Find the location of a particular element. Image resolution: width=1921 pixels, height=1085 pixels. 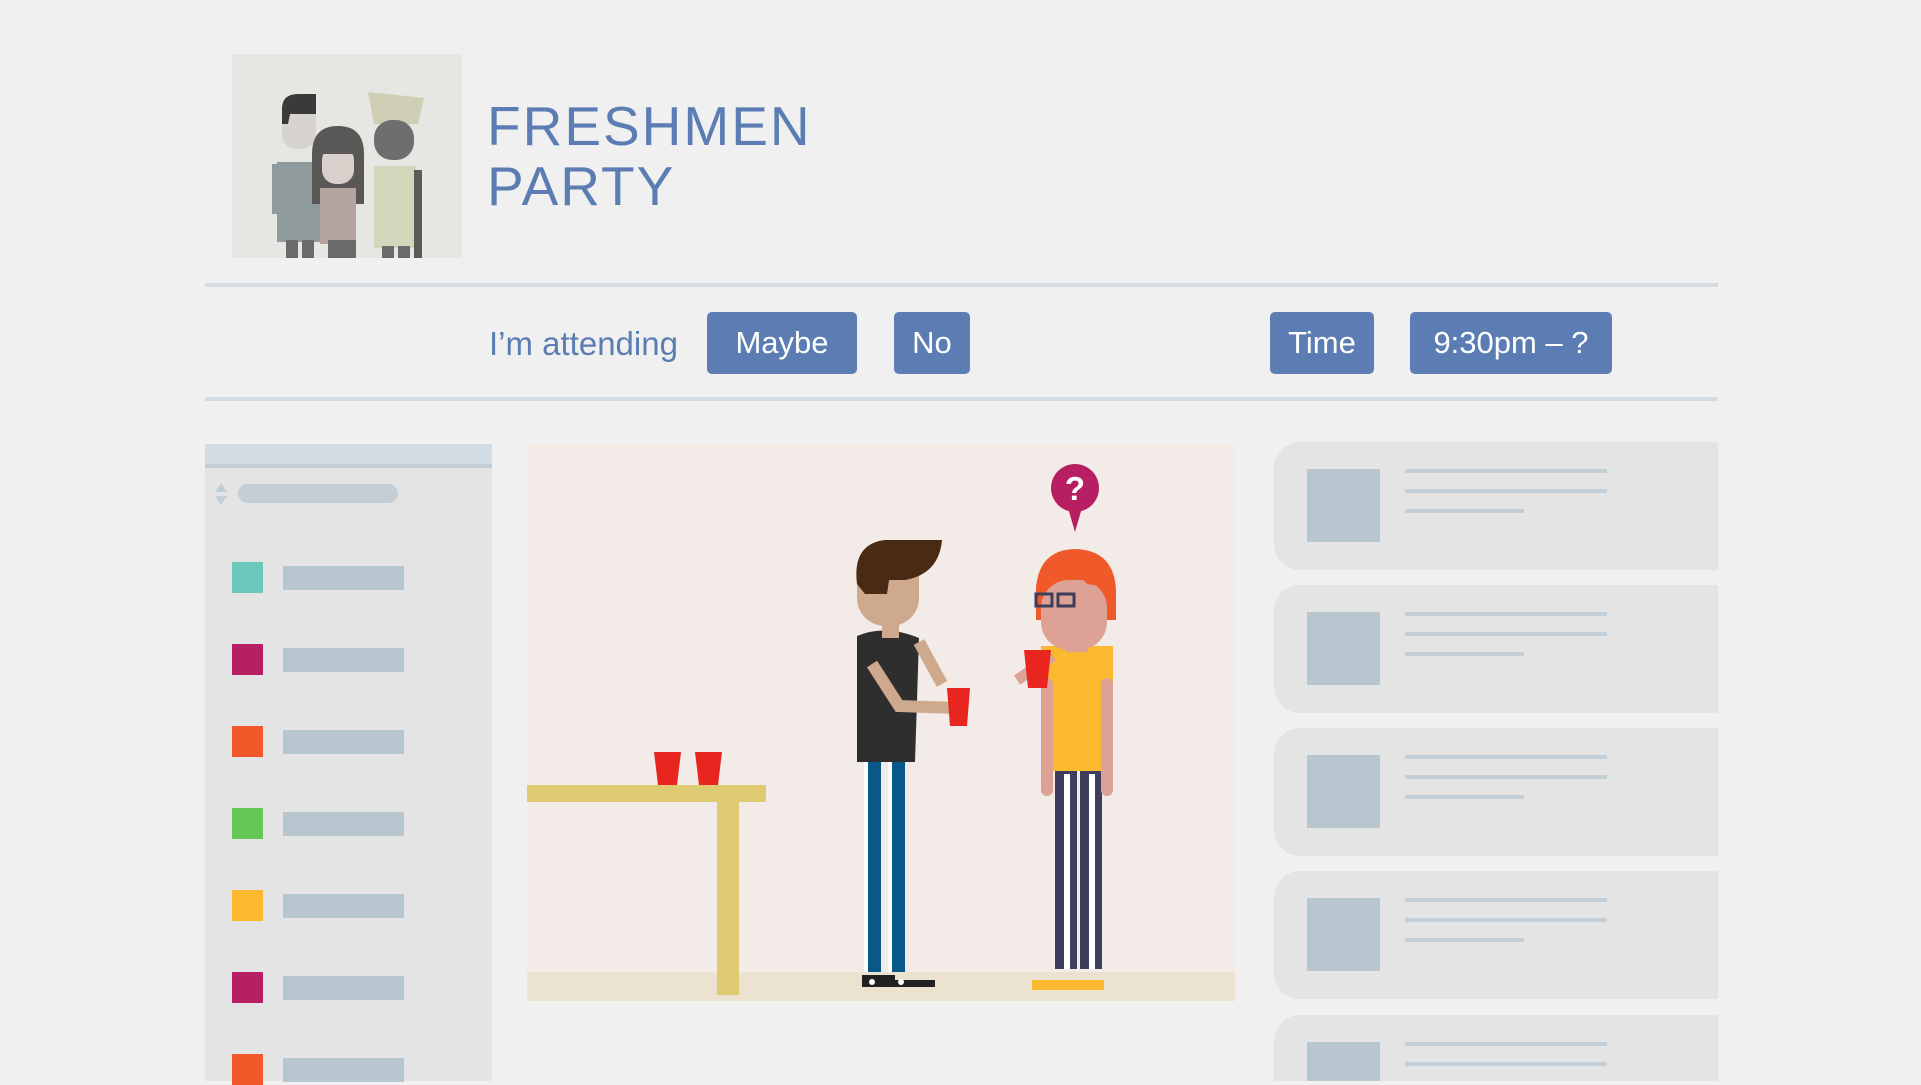

event-title: FRESHMEN PARTY is located at coordinates (649, 156).